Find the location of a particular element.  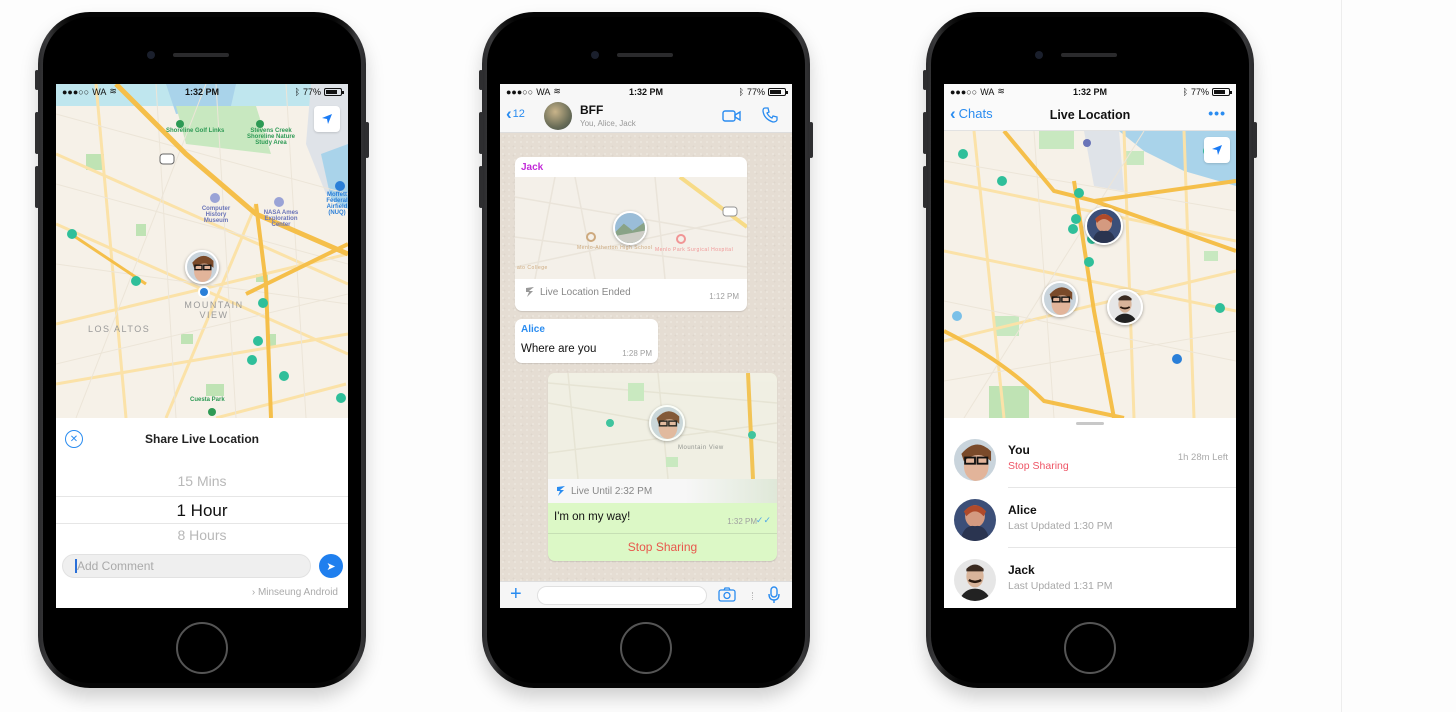

participant-name: Jack is located at coordinates (1021, 570).